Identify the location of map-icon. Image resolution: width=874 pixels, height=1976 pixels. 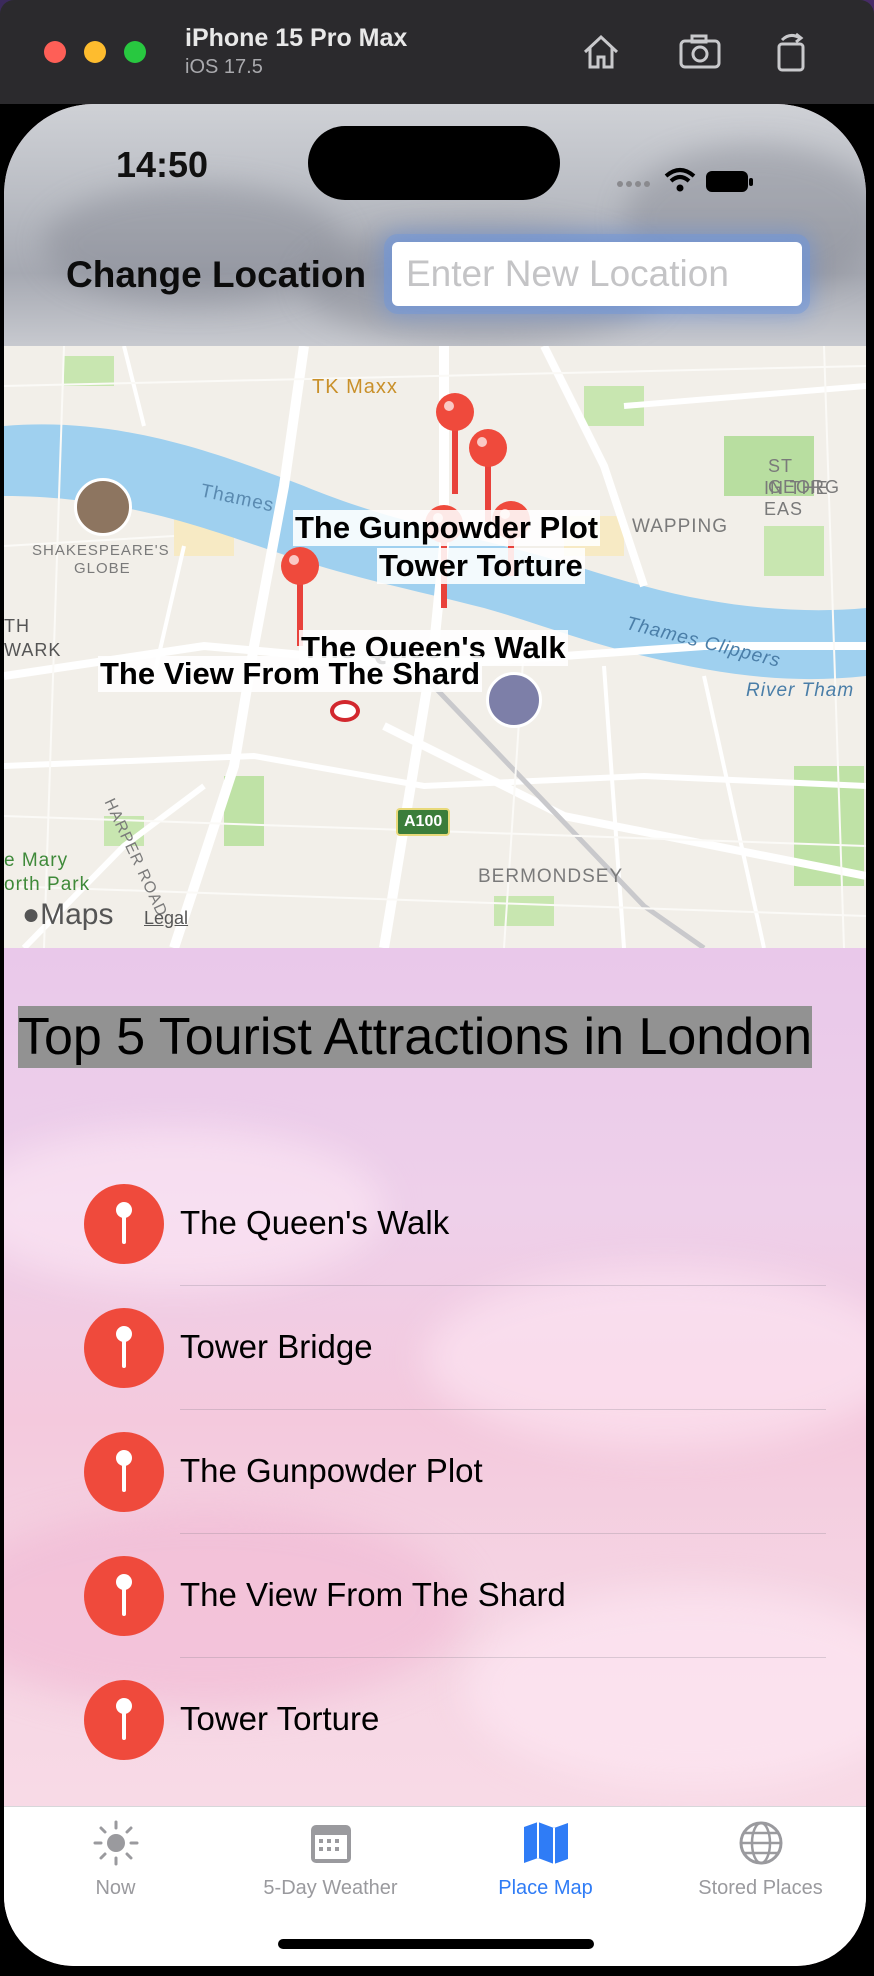
(546, 1843).